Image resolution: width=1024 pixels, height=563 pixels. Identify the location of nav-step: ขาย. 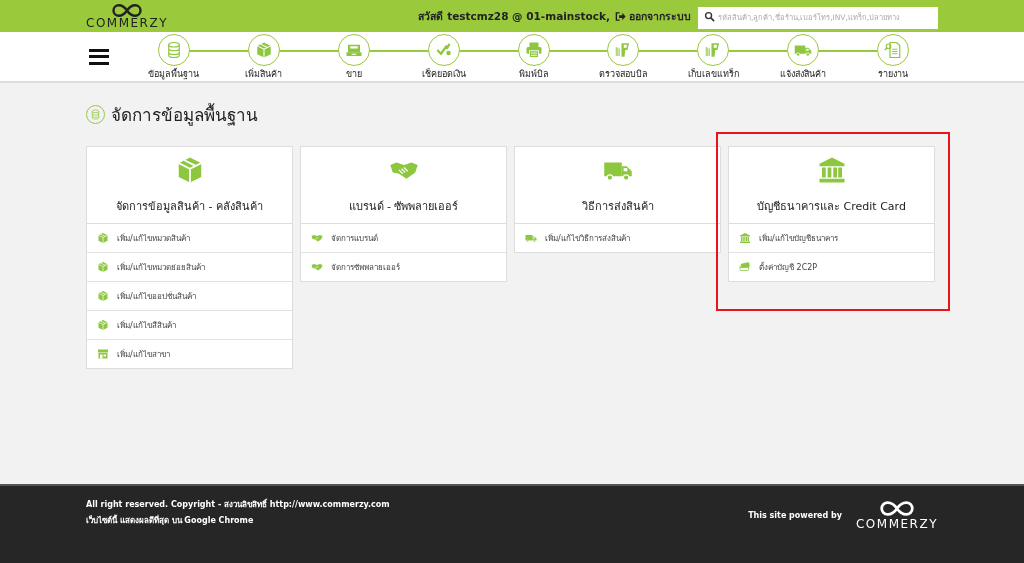
(353, 56).